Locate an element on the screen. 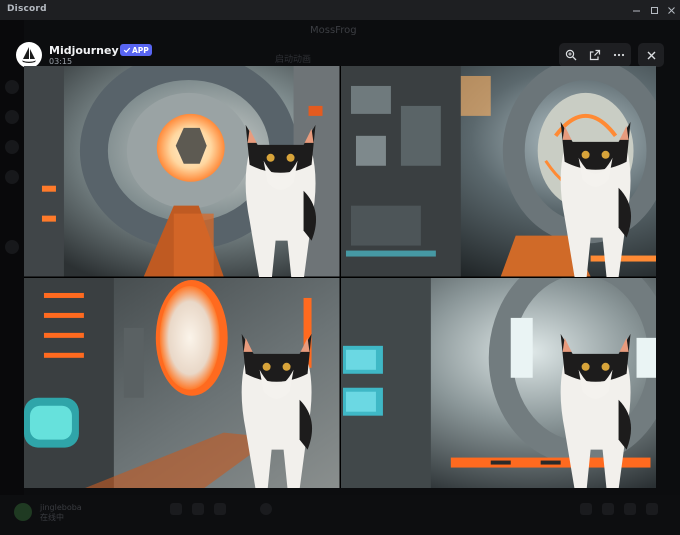 Image resolution: width=680 pixels, height=535 pixels. app-badge-label: APP is located at coordinates (140, 50).